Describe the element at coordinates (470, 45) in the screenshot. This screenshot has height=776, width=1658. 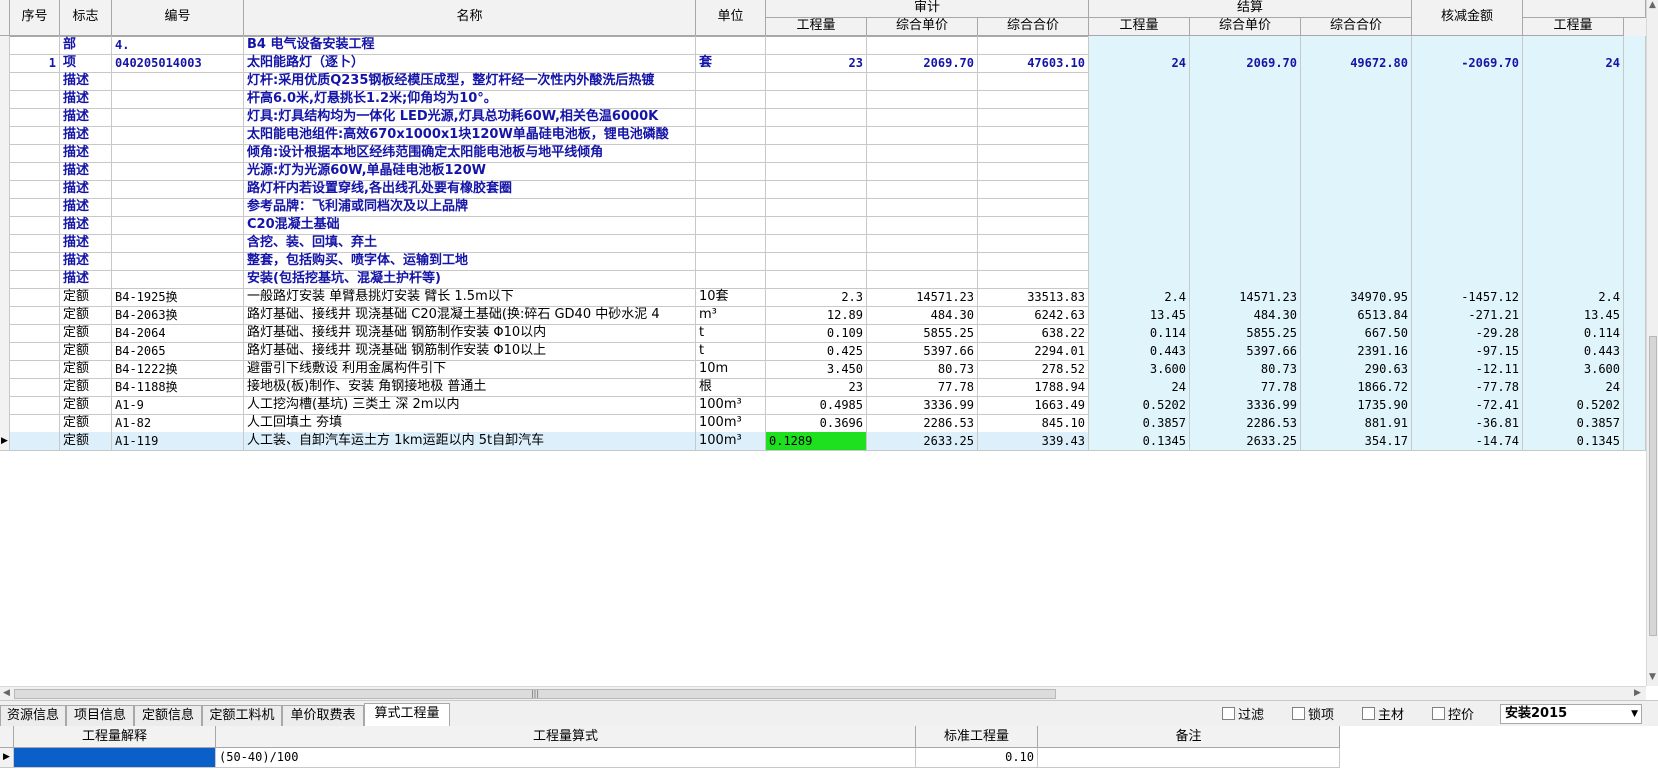
I see `cell-name: B4 电气设备安装工程` at that location.